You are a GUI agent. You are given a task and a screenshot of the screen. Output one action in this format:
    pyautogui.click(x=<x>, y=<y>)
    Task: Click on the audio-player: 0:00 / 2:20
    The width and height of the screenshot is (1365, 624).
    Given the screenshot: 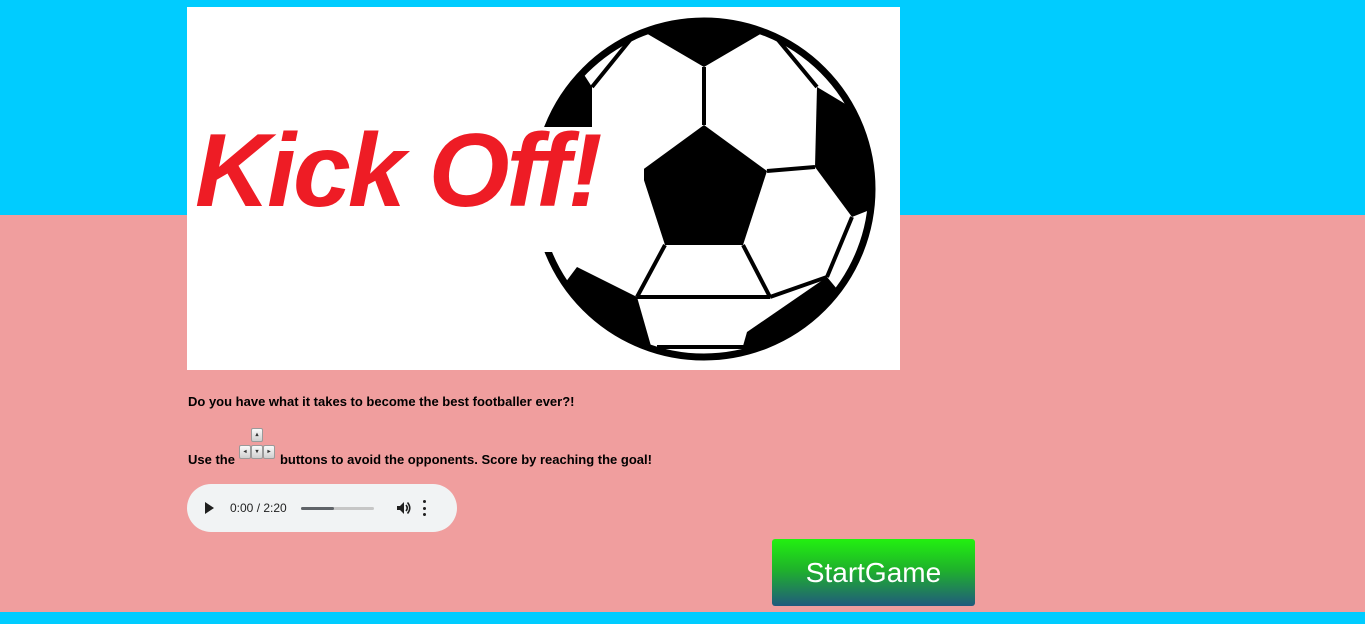 What is the action you would take?
    pyautogui.click(x=322, y=508)
    